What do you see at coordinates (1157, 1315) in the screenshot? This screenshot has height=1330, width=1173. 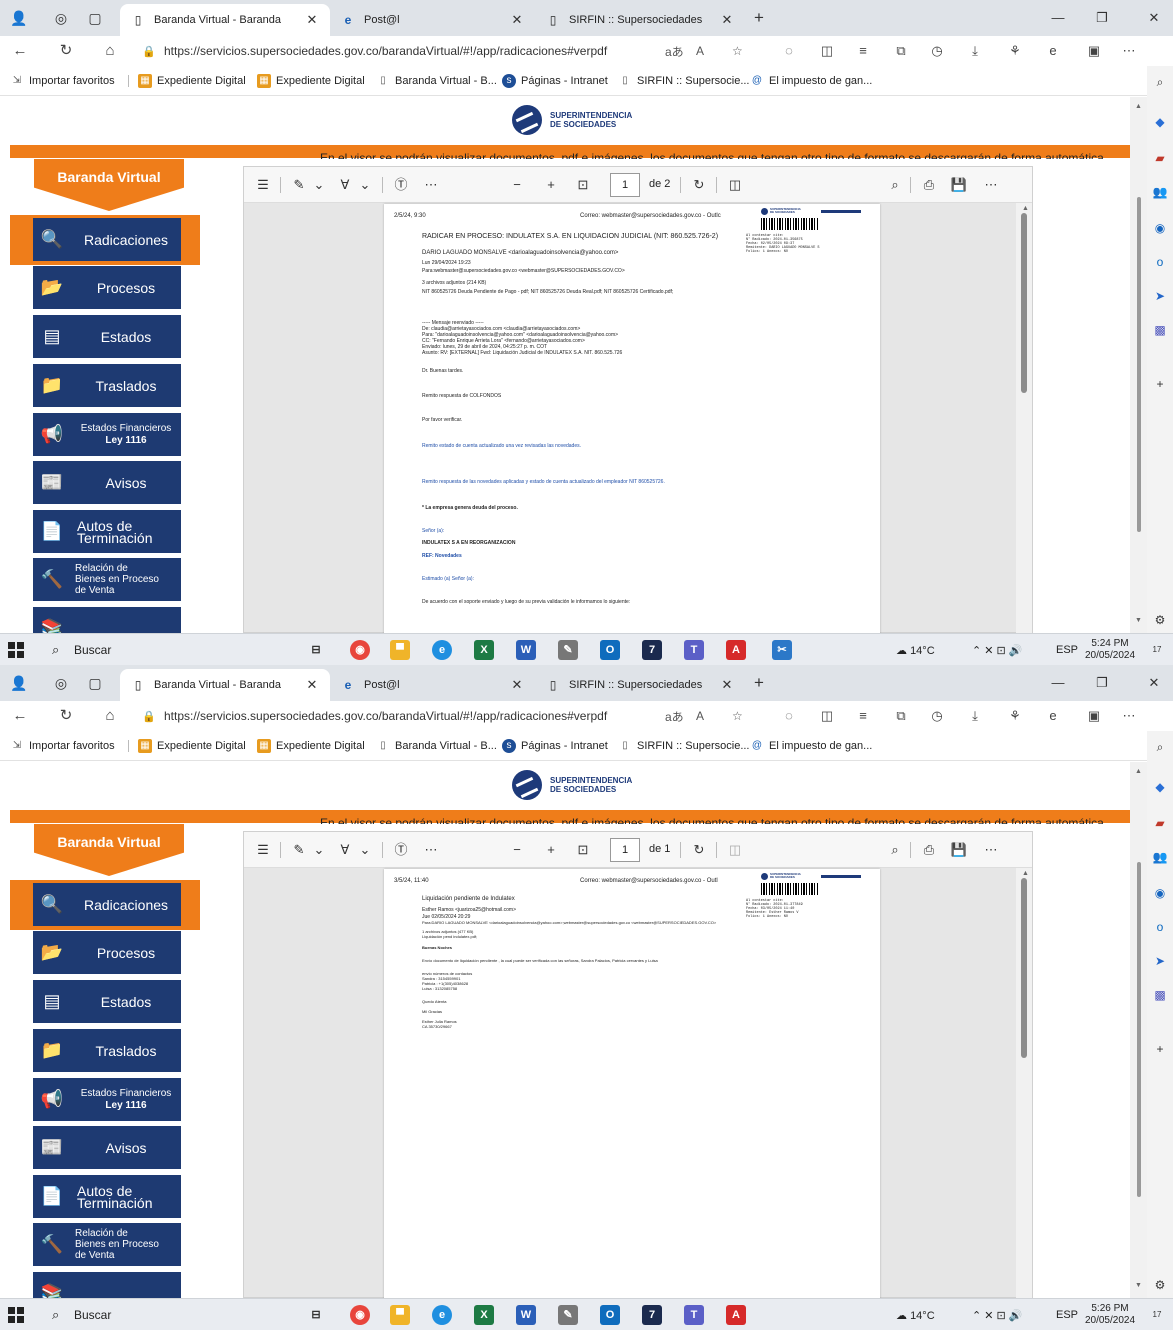 I see `notification-icon: 17` at bounding box center [1157, 1315].